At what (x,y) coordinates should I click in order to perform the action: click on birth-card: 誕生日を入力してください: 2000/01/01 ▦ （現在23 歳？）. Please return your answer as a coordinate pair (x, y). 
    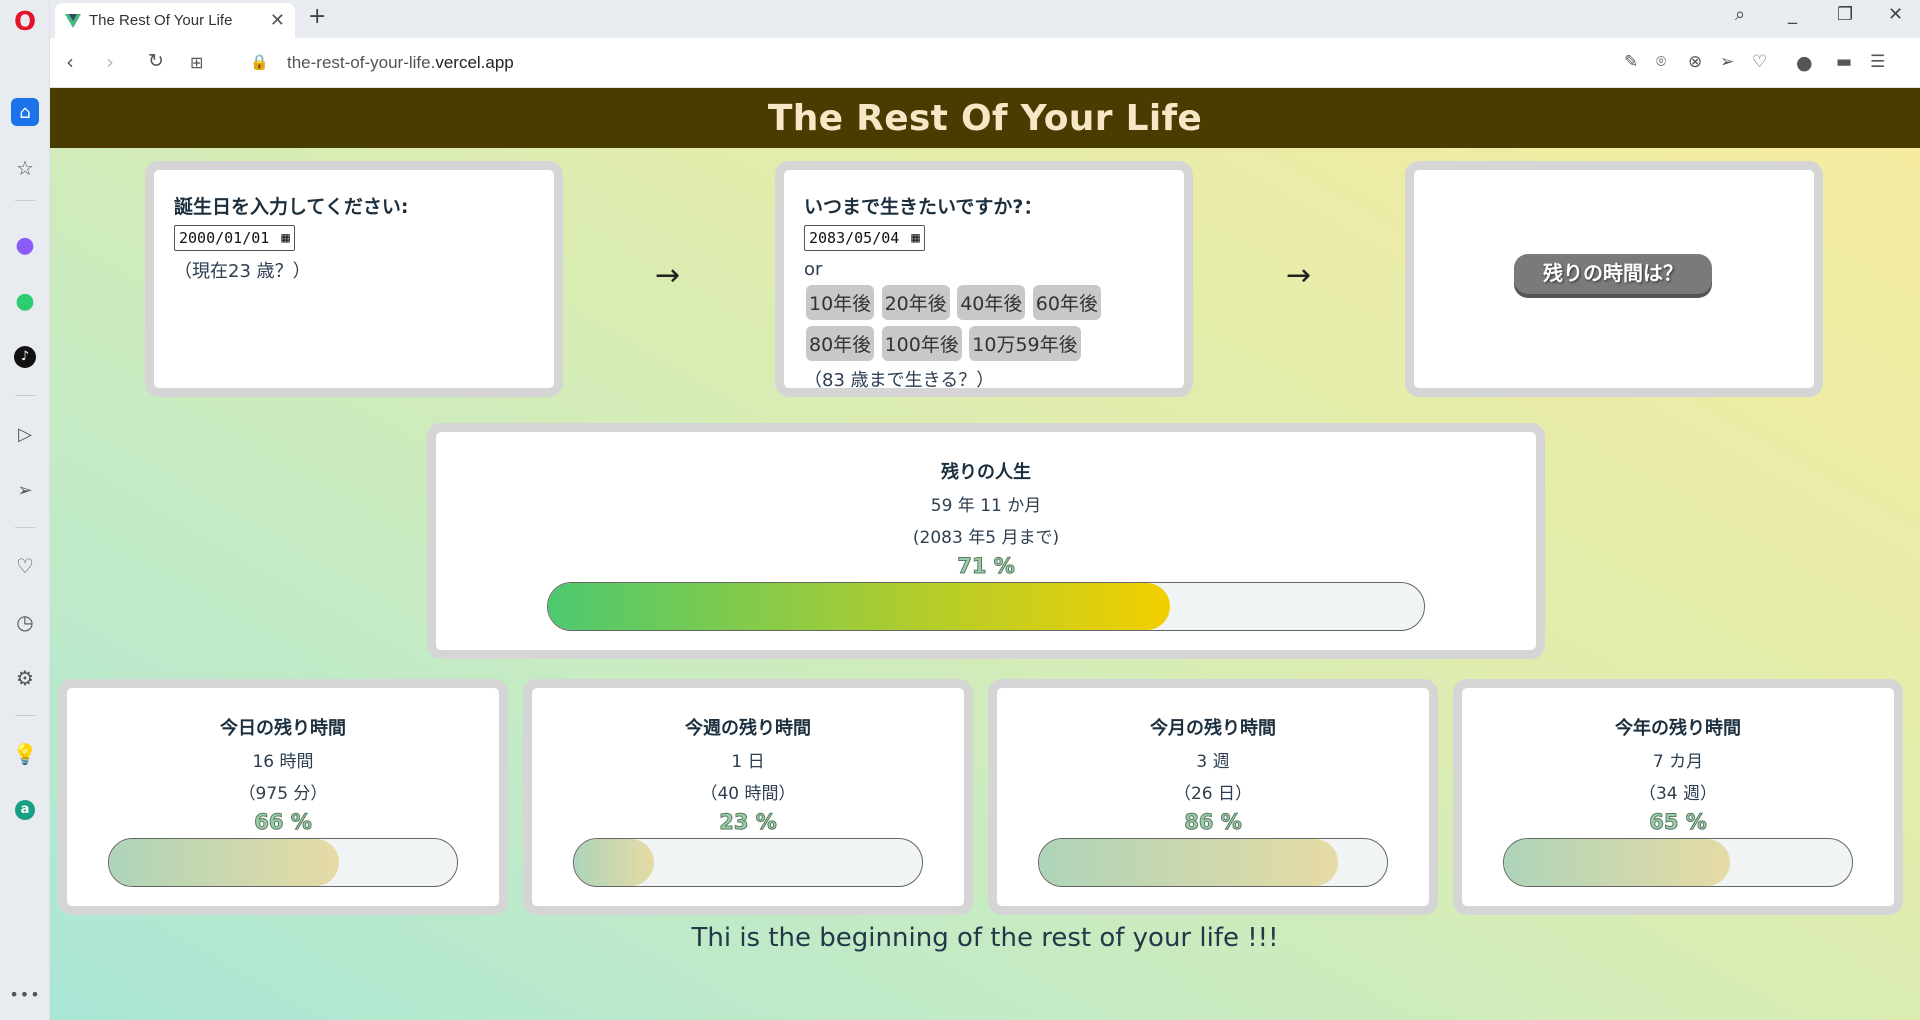
    Looking at the image, I should click on (354, 279).